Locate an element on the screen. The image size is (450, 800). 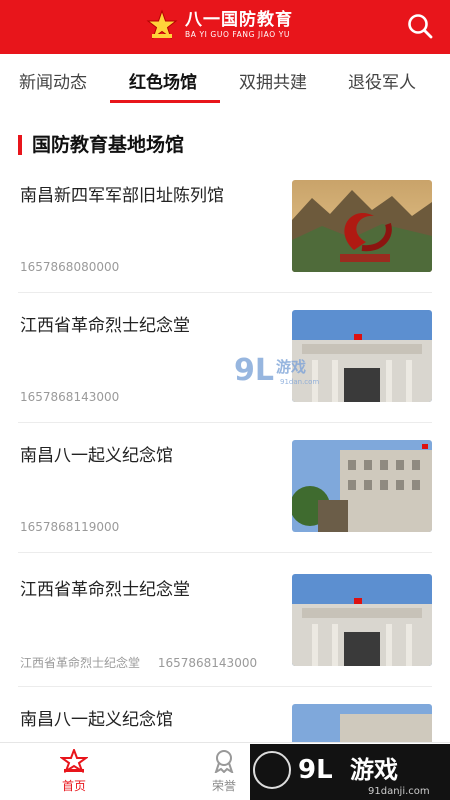
watermark-banner-icon: 9L 游戏 91danji.com is located at coordinates (350, 772).